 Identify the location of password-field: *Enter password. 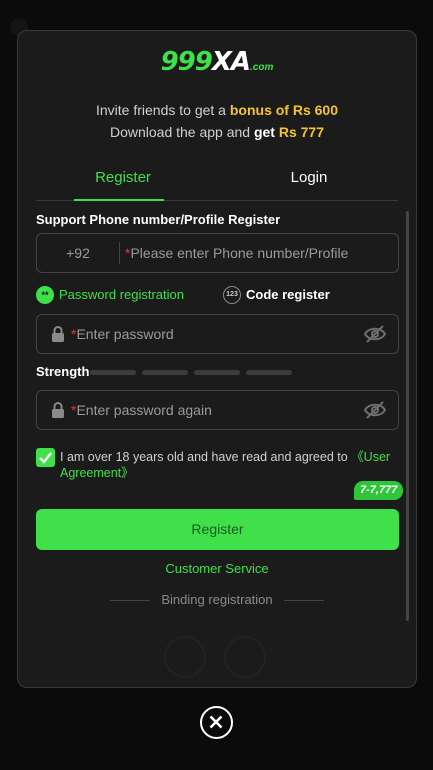
(217, 334).